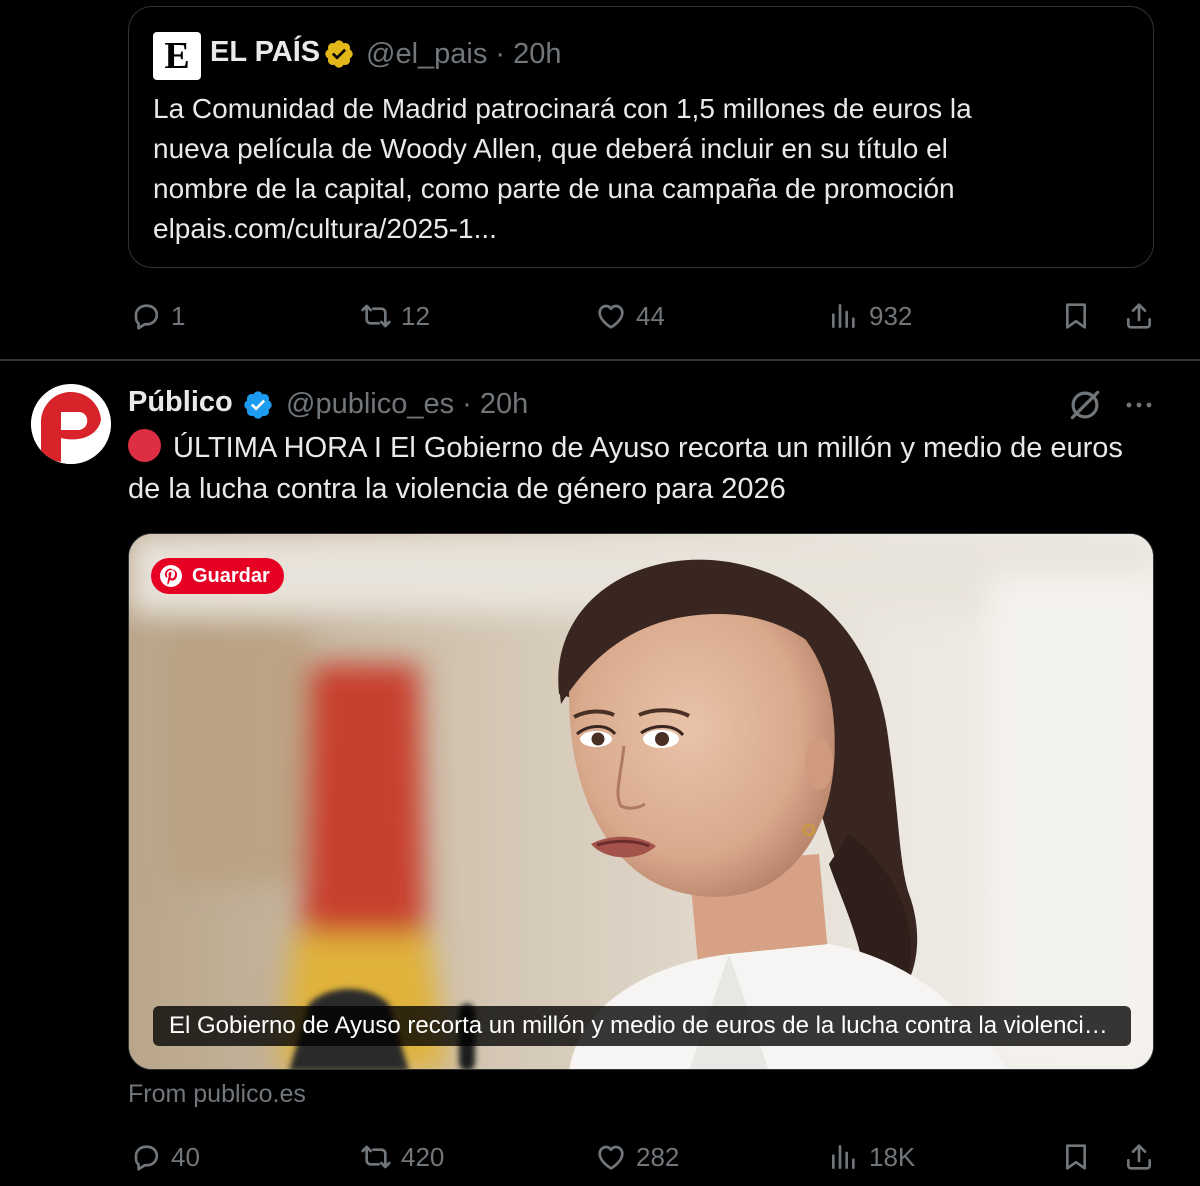 The image size is (1200, 1186). I want to click on avatar, so click(71, 424).